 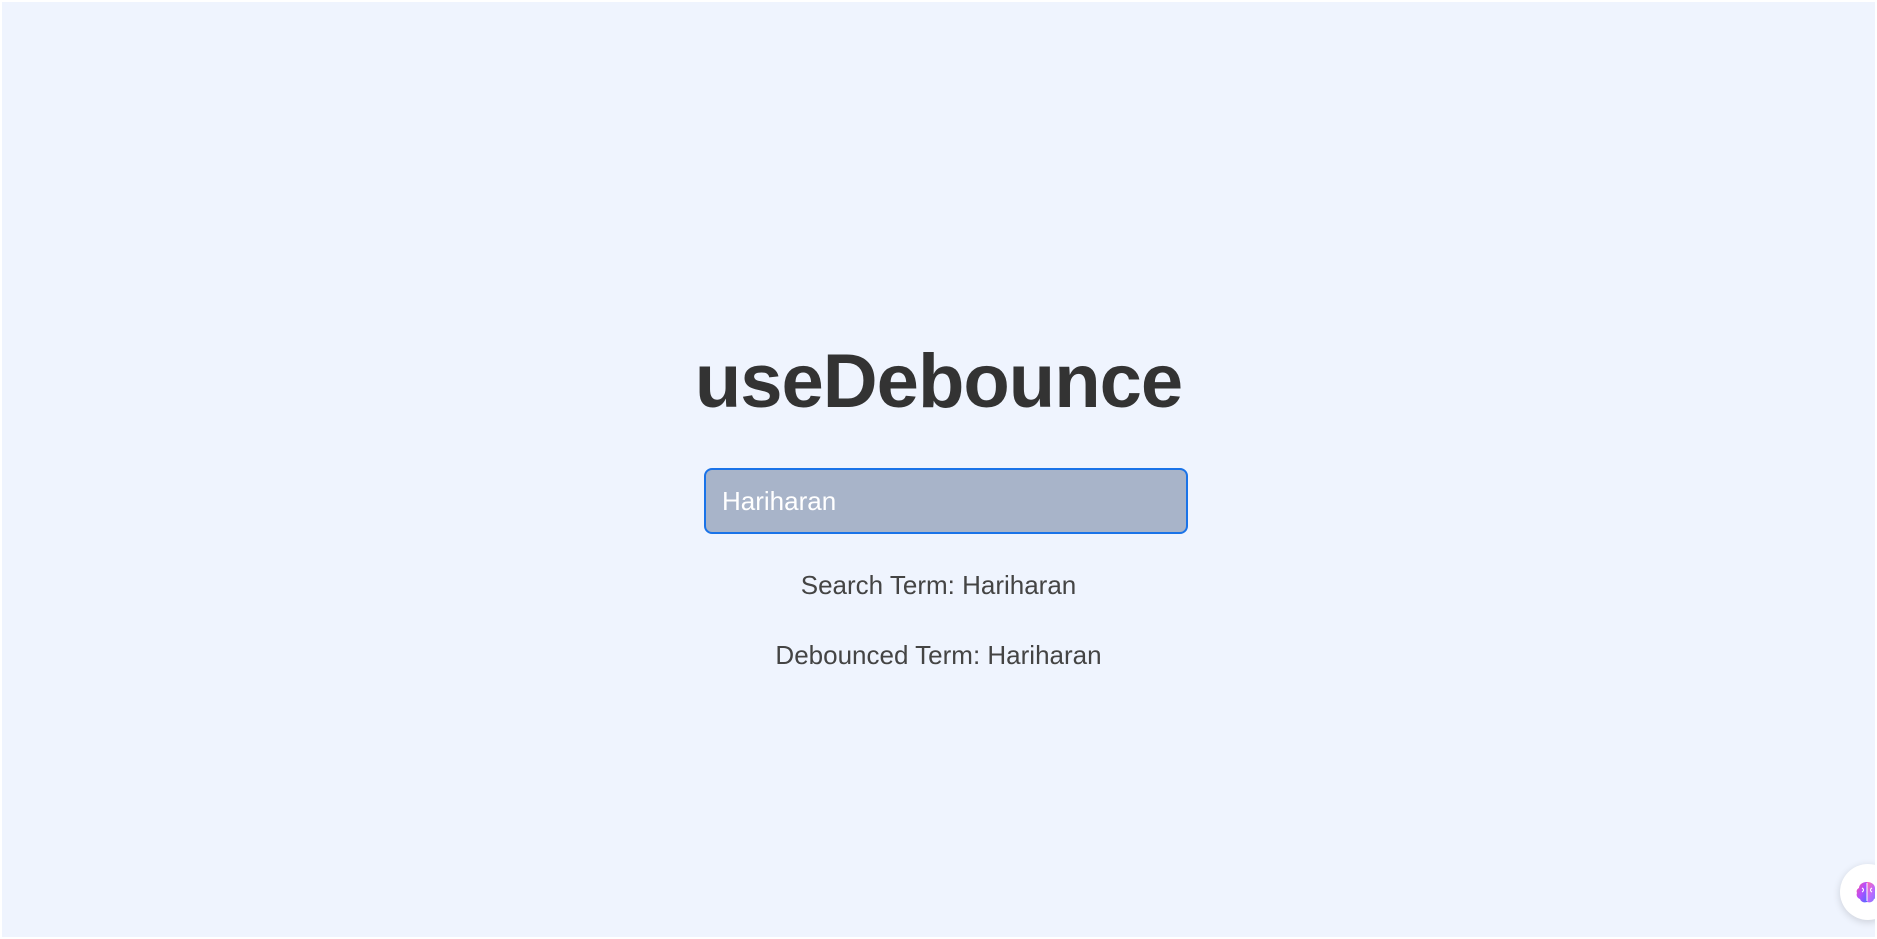 What do you see at coordinates (938, 381) in the screenshot?
I see `page-title: useDebounce` at bounding box center [938, 381].